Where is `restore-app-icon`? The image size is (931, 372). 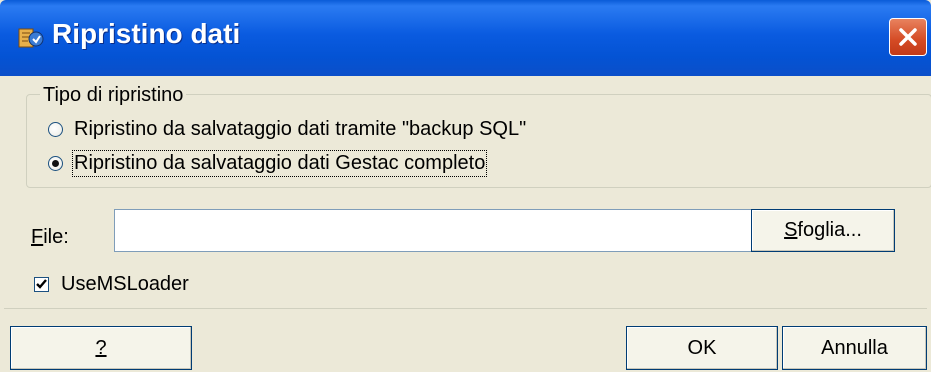 restore-app-icon is located at coordinates (31, 38).